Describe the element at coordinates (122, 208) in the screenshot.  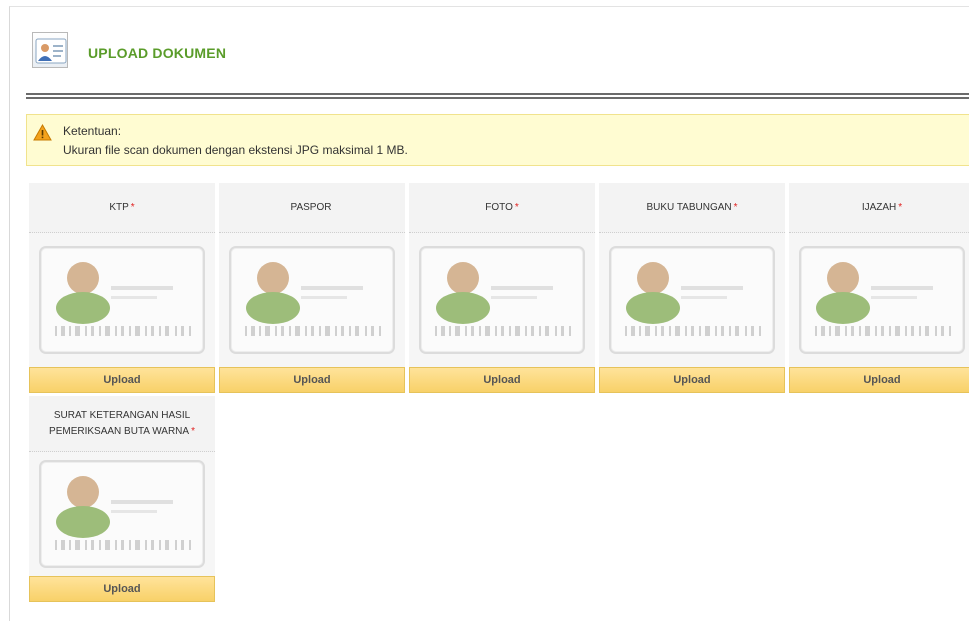
I see `doc-label: KTP *` at that location.